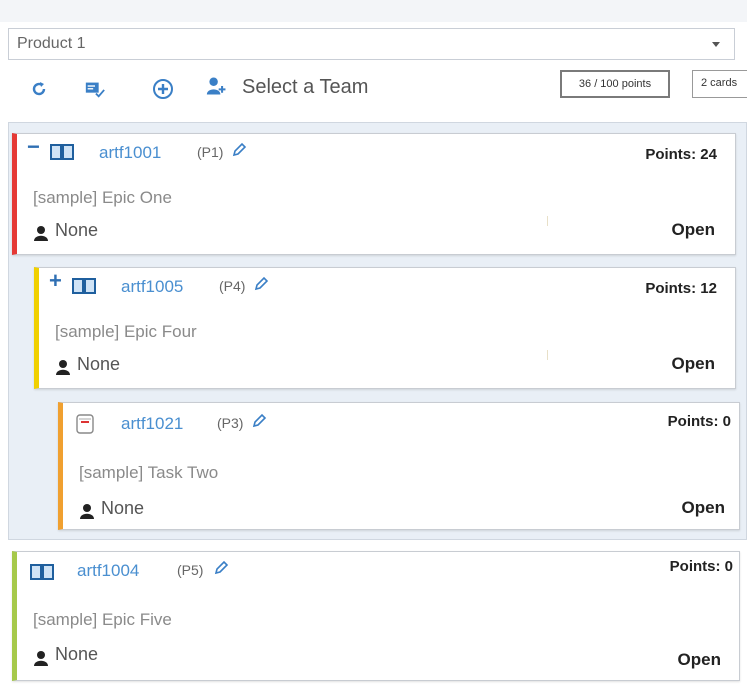  I want to click on top-strip, so click(373, 11).